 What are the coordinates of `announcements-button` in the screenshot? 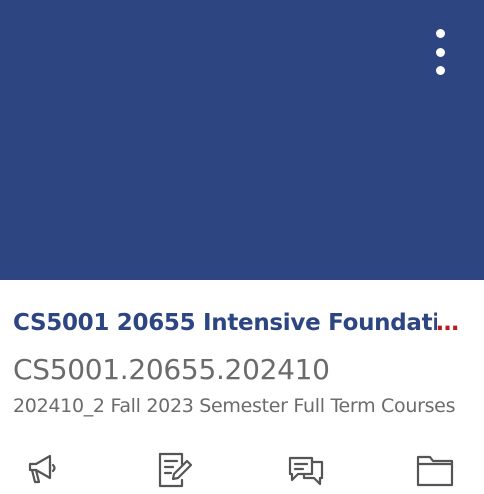 It's located at (42, 468).